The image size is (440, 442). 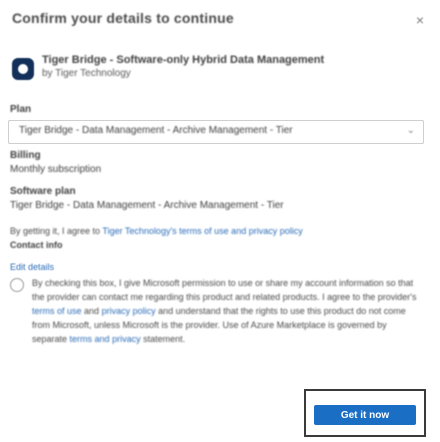 What do you see at coordinates (43, 191) in the screenshot?
I see `software-plan-label: Software plan` at bounding box center [43, 191].